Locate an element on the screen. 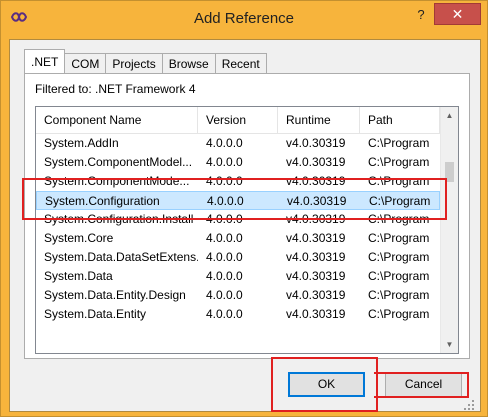  cell-component-name: System.Data.Entity.Design is located at coordinates (115, 295).